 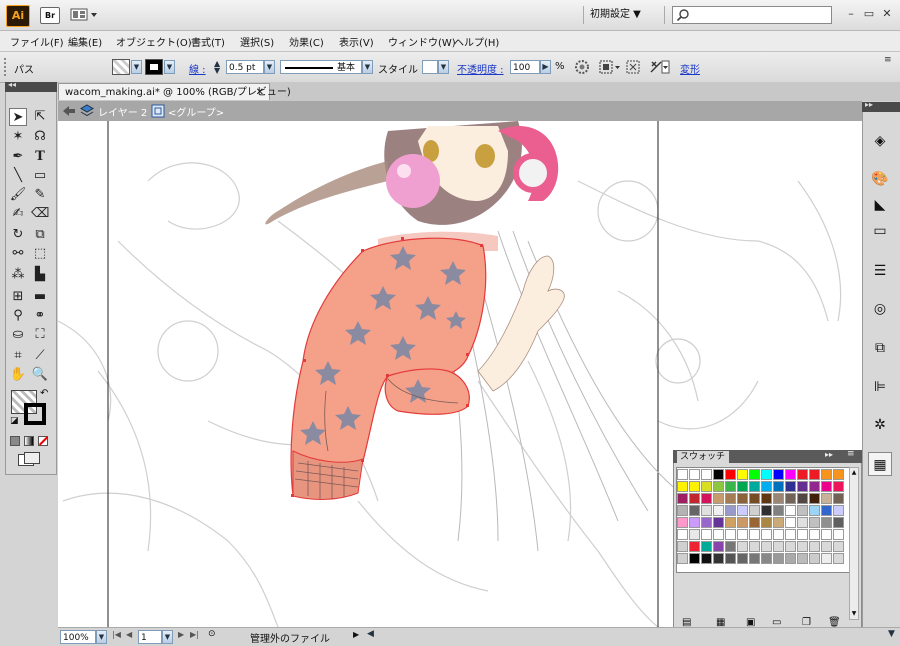 I want to click on eyedropper-tool-icon: ⚲, so click(x=18, y=316).